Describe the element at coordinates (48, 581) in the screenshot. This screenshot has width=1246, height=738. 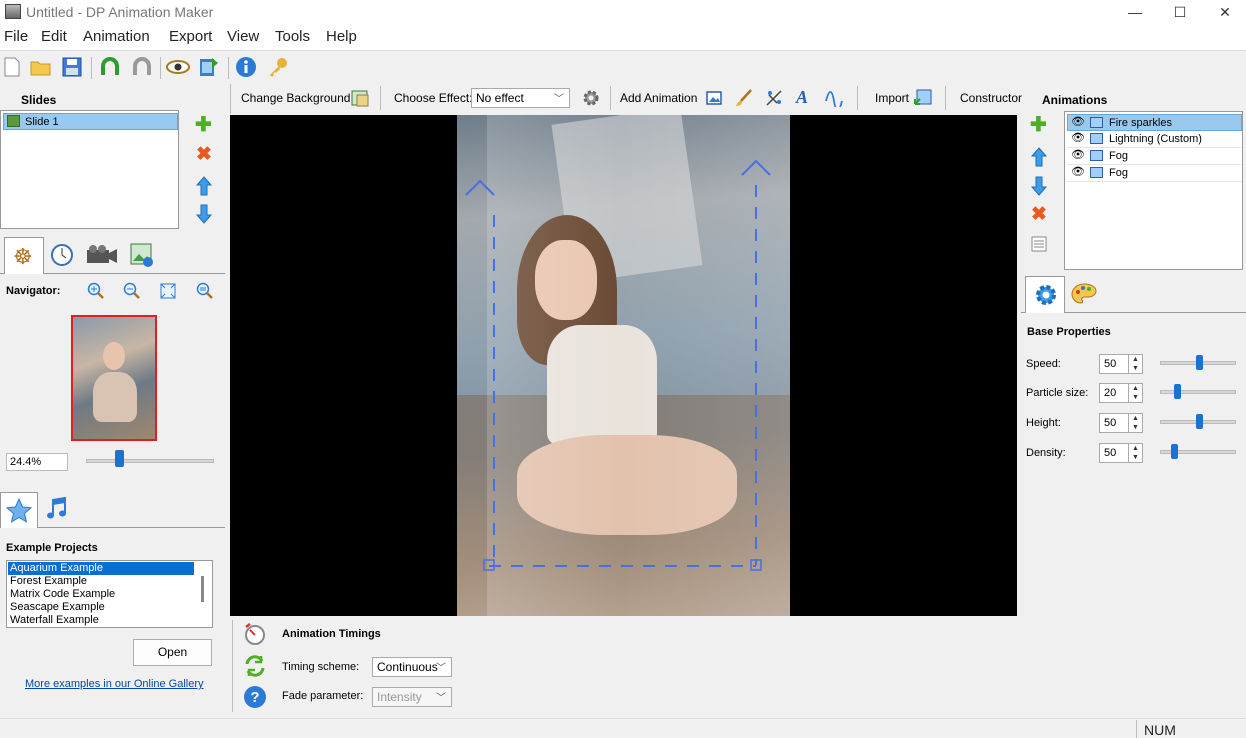
I see `example-item: Forest Example` at that location.